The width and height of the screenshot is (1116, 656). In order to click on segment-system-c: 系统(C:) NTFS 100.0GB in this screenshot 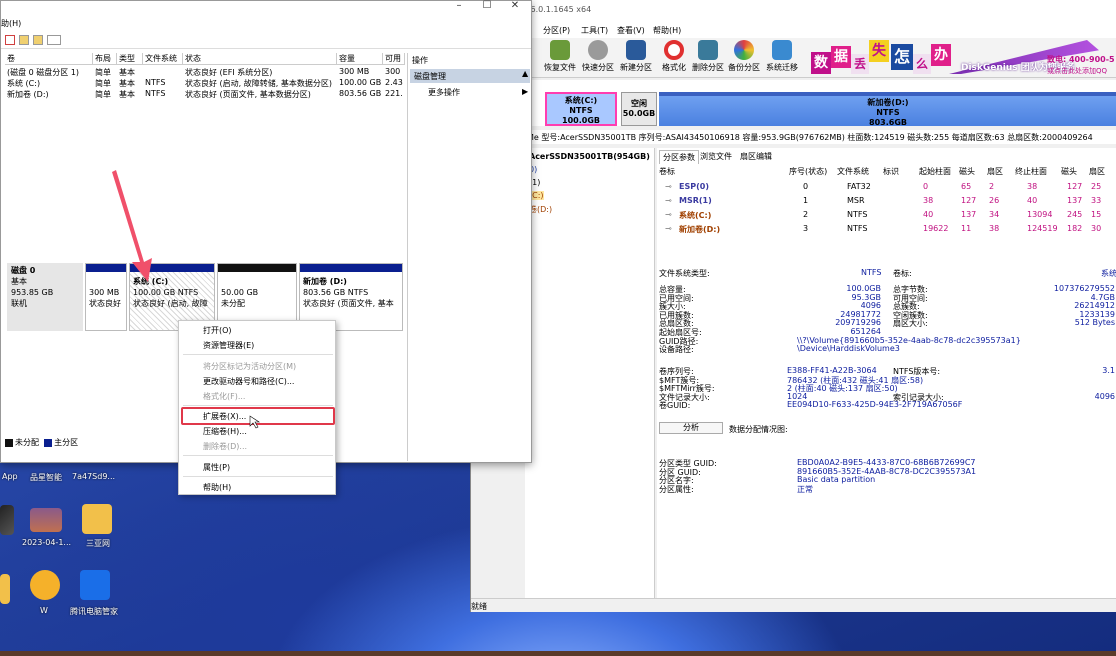, I will do `click(581, 109)`.